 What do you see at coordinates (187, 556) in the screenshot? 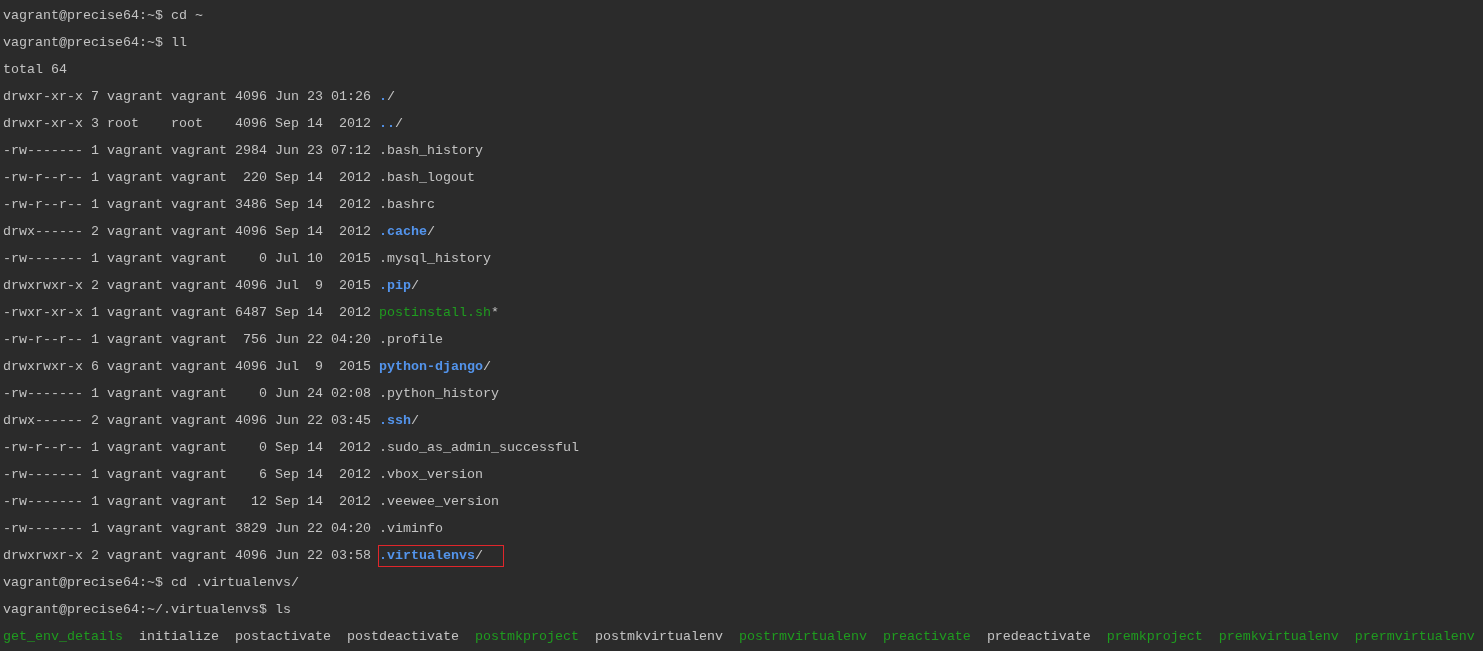
I see `file-details: drwxrwxr-x 2 vagrant vagrant 4096 Jun 22 03:58` at bounding box center [187, 556].